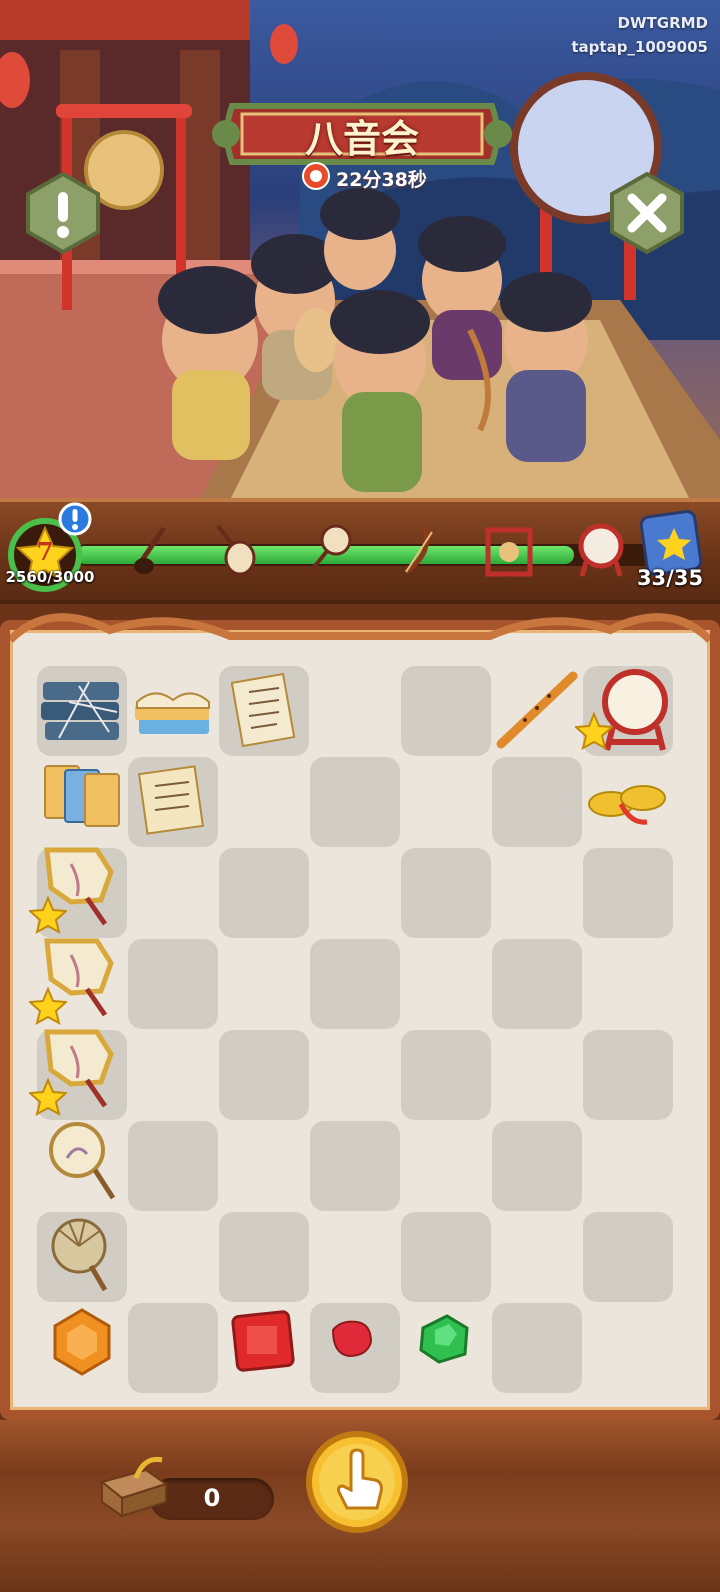 This screenshot has height=1592, width=720. What do you see at coordinates (316, 176) in the screenshot?
I see `clock-icon` at bounding box center [316, 176].